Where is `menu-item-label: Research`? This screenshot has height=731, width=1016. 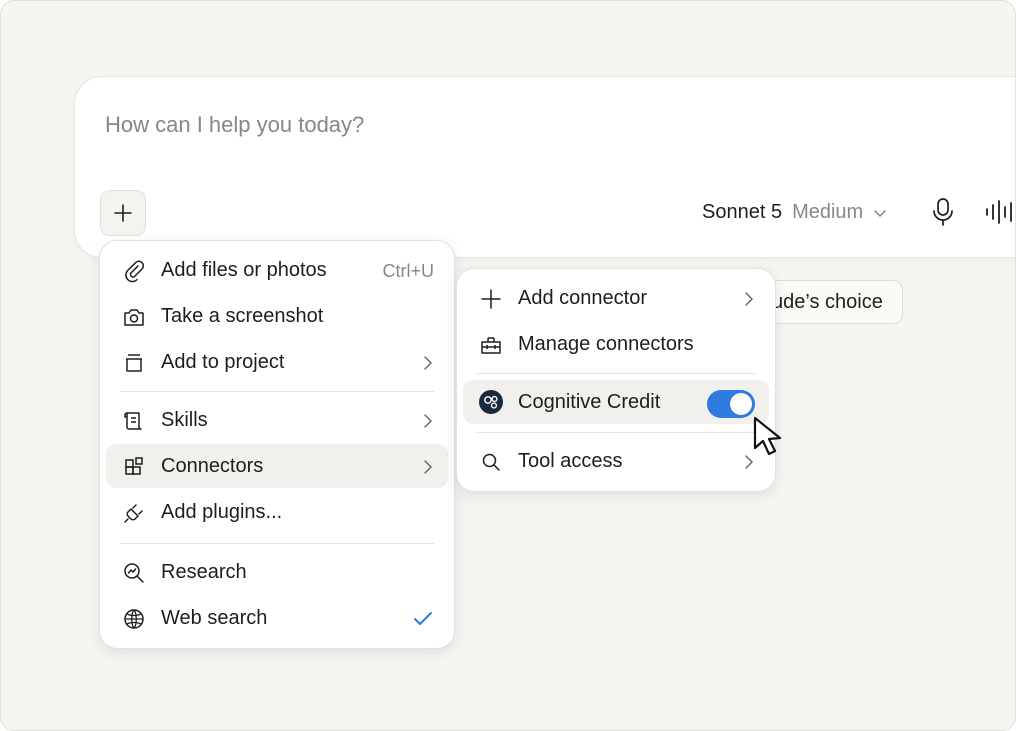 menu-item-label: Research is located at coordinates (204, 572).